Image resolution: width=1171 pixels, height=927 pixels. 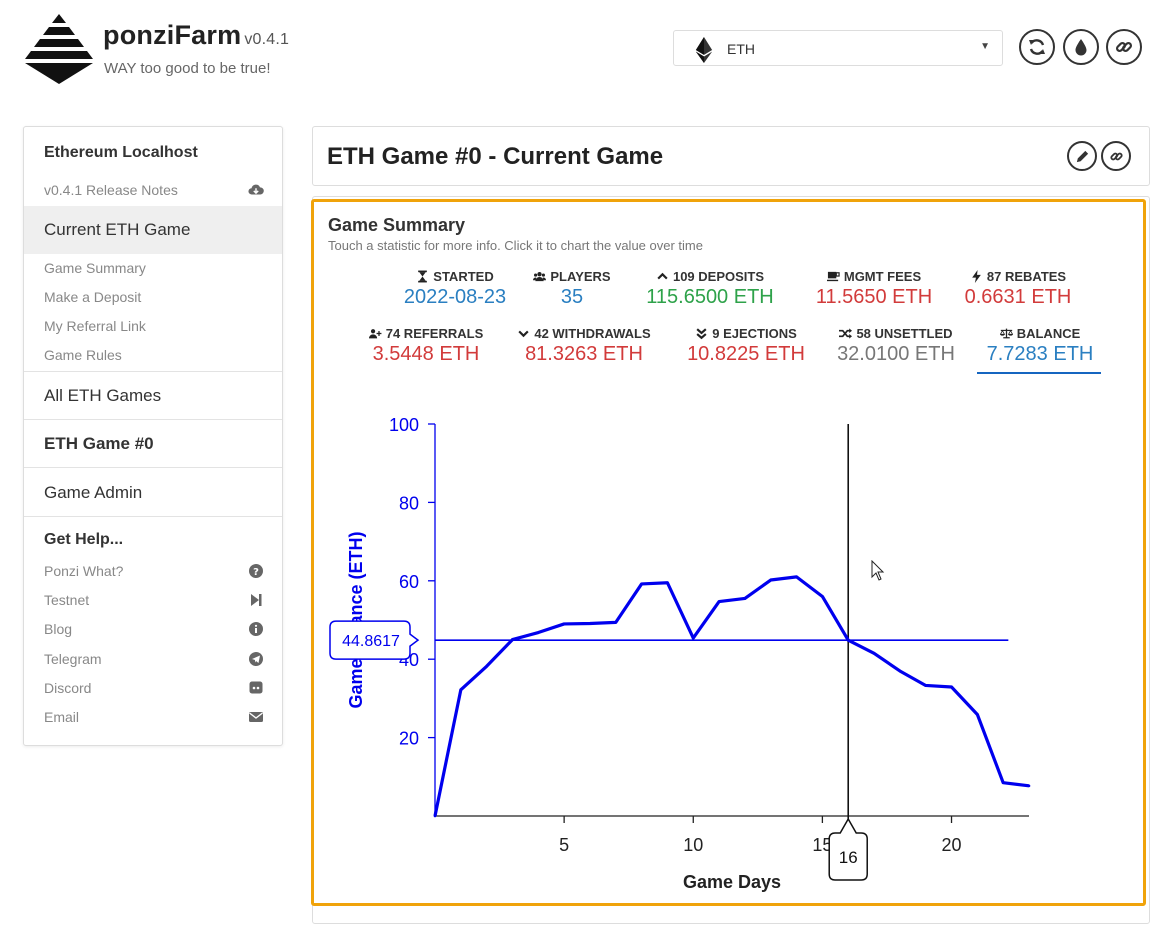 I want to click on faucet-button, so click(x=1081, y=47).